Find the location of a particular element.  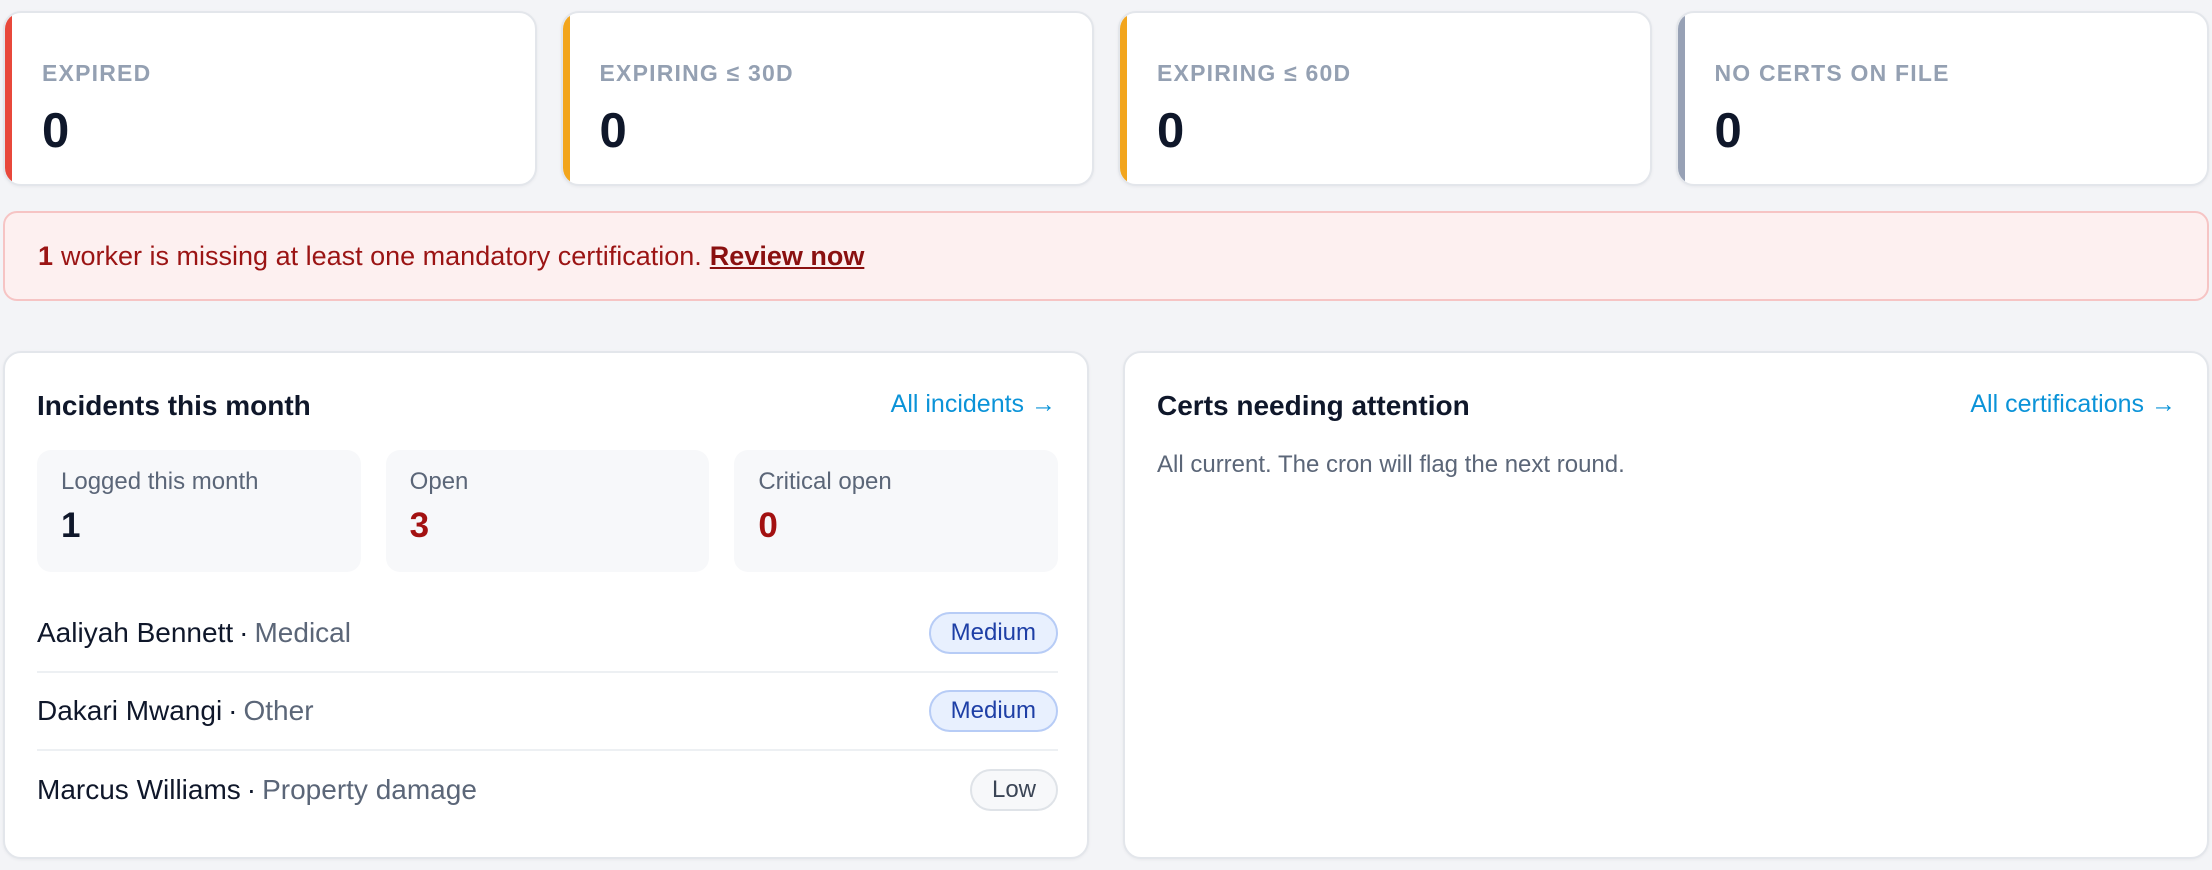

incident-type: Property damage is located at coordinates (369, 789).